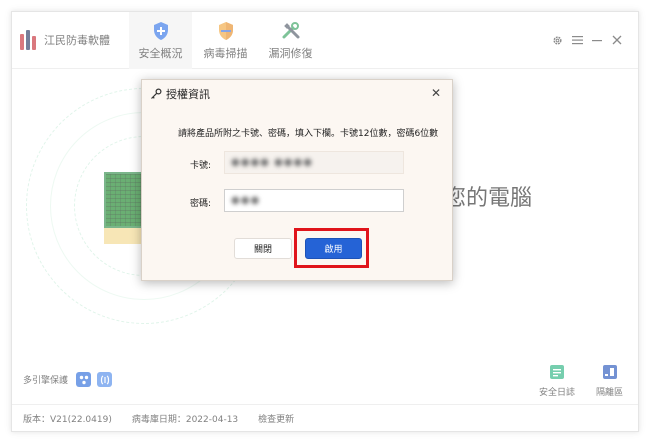 This screenshot has width=650, height=444. Describe the element at coordinates (436, 93) in the screenshot. I see `close-icon: ✕` at that location.